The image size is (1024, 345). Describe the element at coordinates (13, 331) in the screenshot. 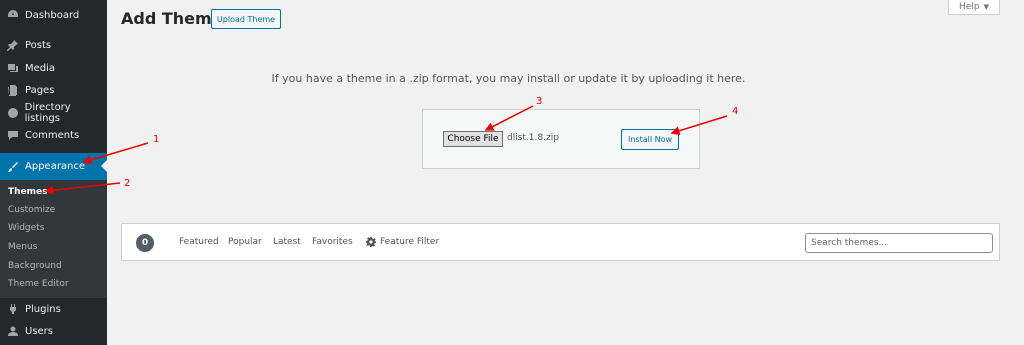

I see `user-icon` at that location.